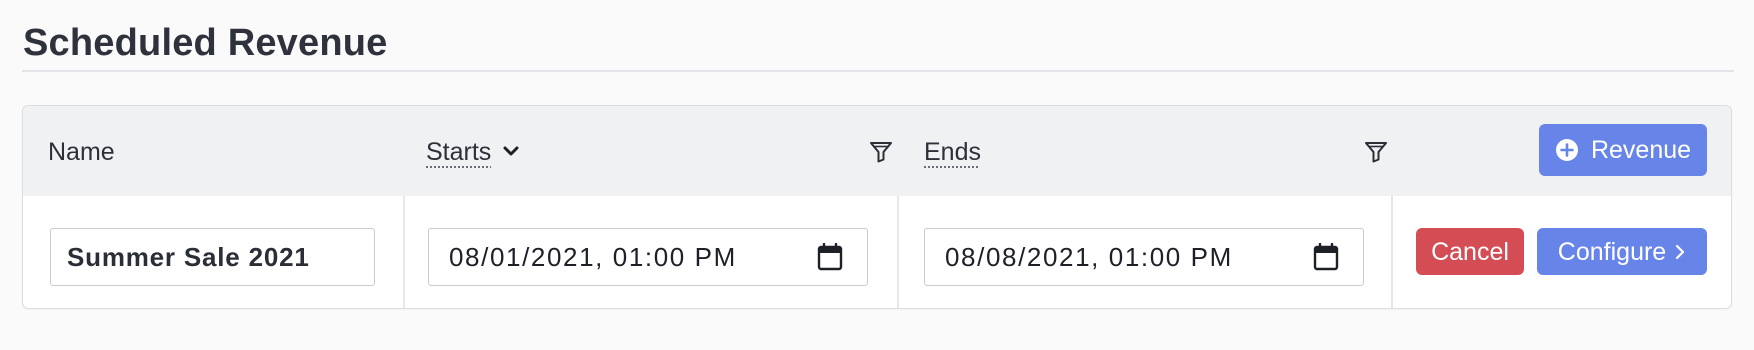 Image resolution: width=1754 pixels, height=350 pixels. What do you see at coordinates (511, 151) in the screenshot?
I see `chevron-down-icon` at bounding box center [511, 151].